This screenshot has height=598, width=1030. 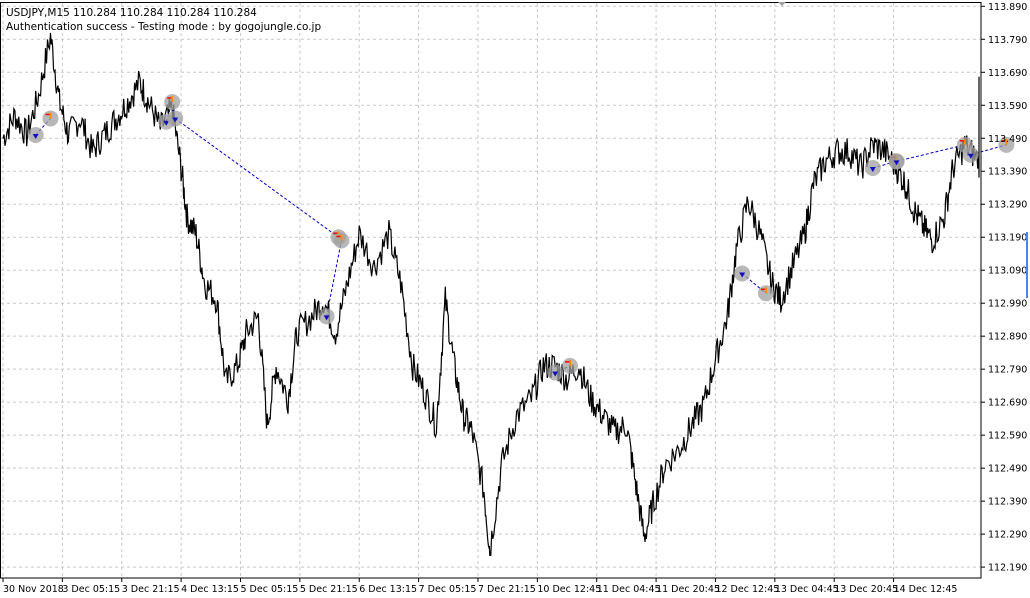 I want to click on price-tick-label: 113.890, so click(x=1007, y=7).